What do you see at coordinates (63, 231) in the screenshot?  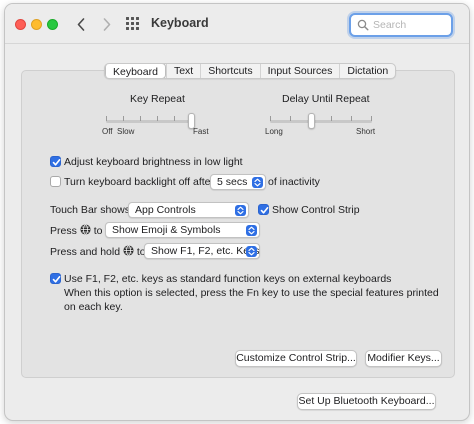 I see `press-globe-prefix: Press` at bounding box center [63, 231].